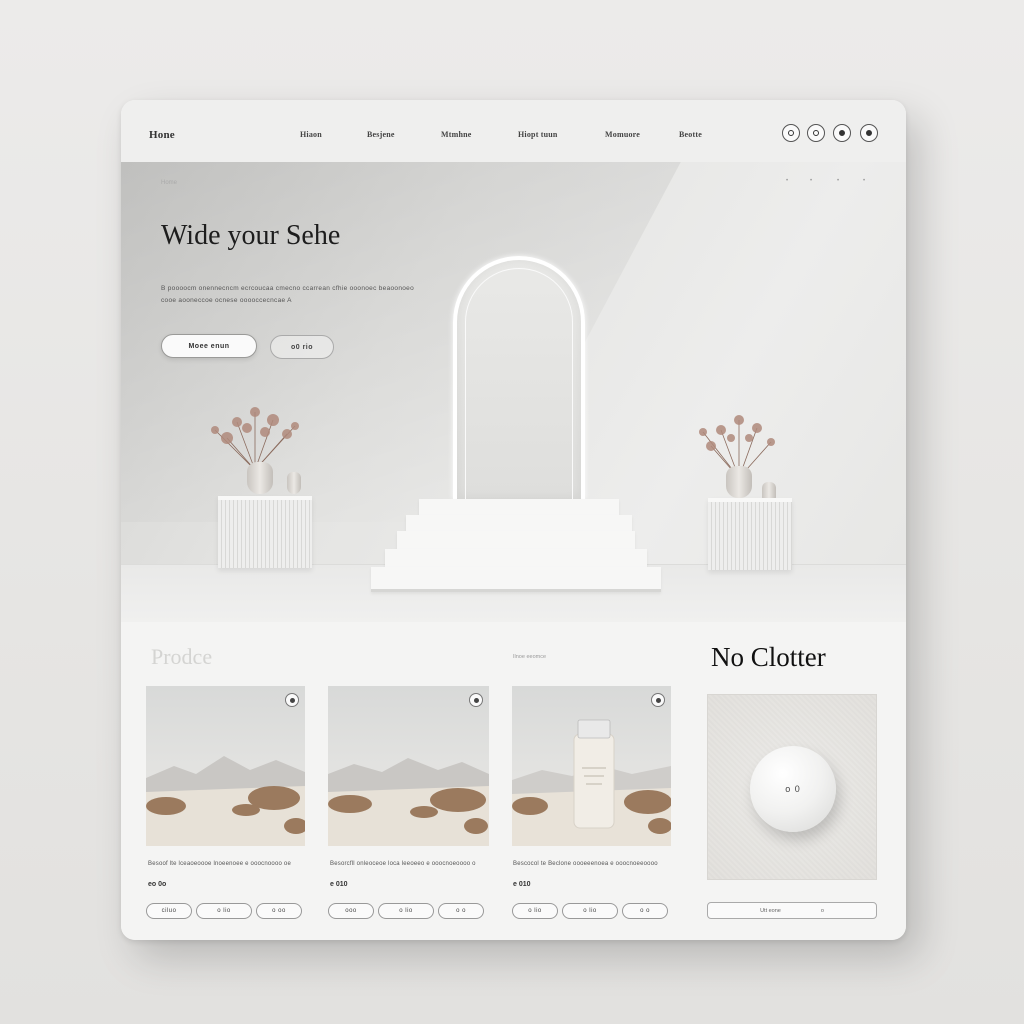  Describe the element at coordinates (162, 135) in the screenshot. I see `brand-logo: Hone` at that location.